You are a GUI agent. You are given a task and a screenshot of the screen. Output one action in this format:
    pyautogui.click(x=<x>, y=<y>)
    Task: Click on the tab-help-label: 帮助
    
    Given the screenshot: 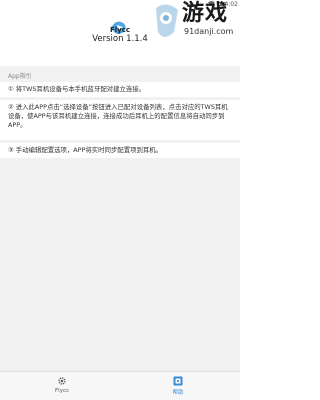 What is the action you would take?
    pyautogui.click(x=178, y=393)
    